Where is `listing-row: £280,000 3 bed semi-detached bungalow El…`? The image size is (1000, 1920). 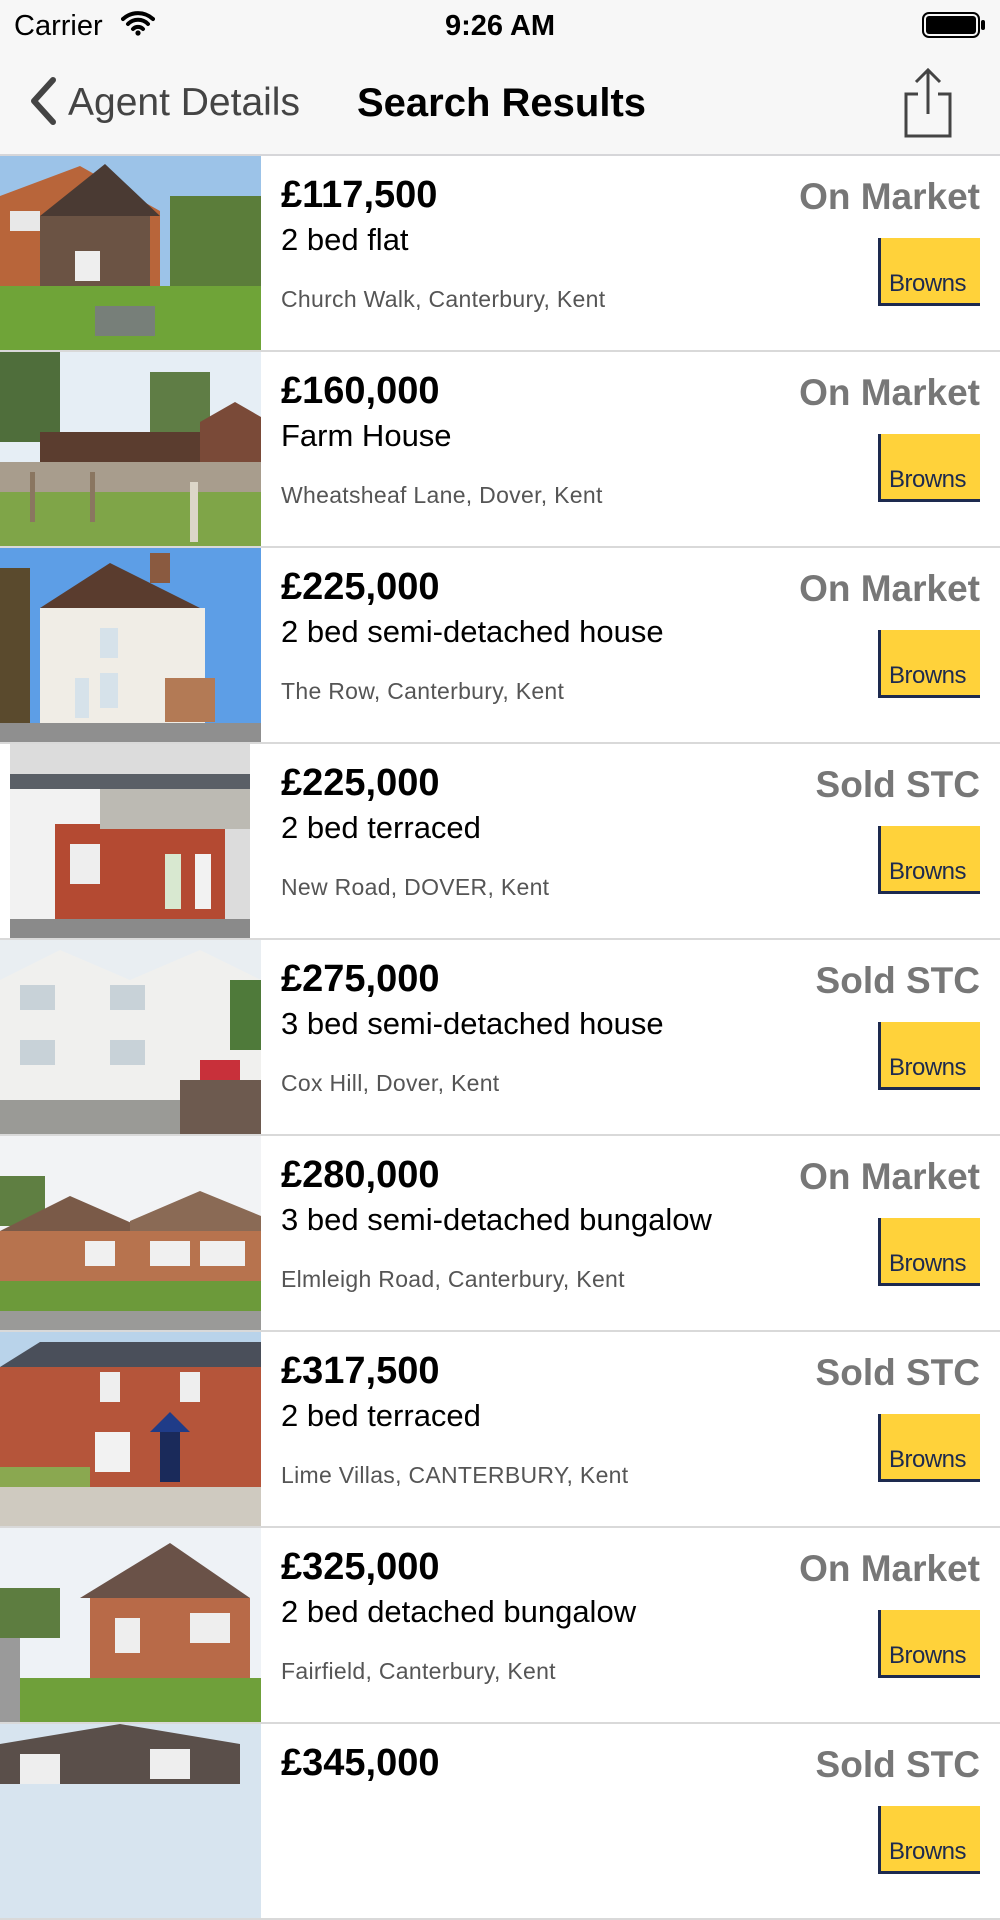 listing-row: £280,000 3 bed semi-detached bungalow El… is located at coordinates (500, 1234).